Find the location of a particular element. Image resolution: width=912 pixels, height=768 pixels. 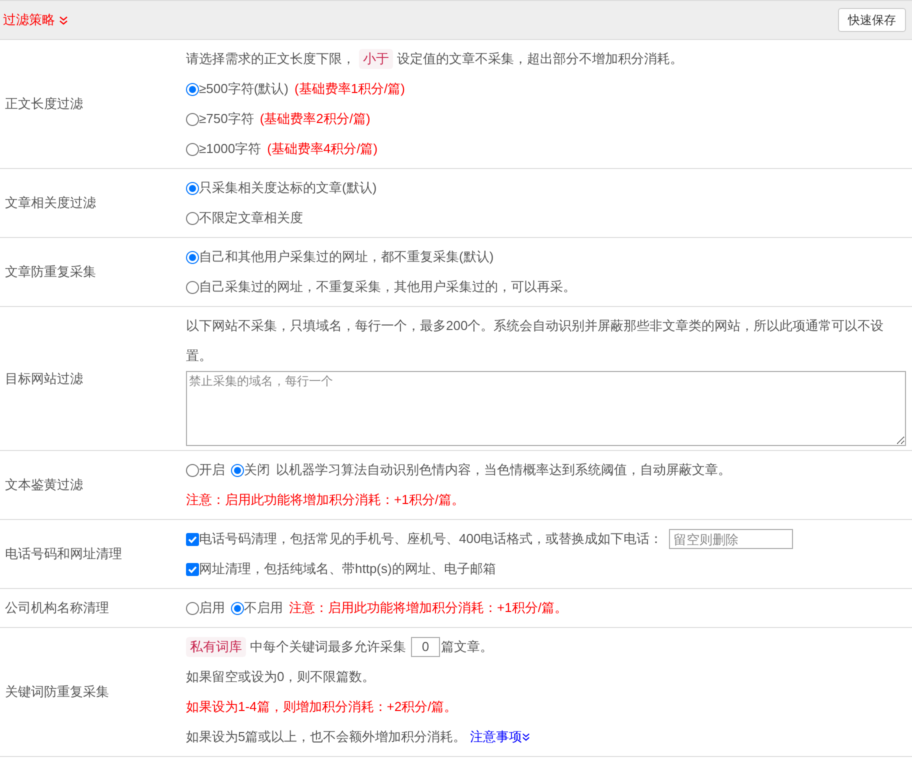

radio-label: 自己和其他用户采集过的网址，都不重复采集(默认) is located at coordinates (346, 257).